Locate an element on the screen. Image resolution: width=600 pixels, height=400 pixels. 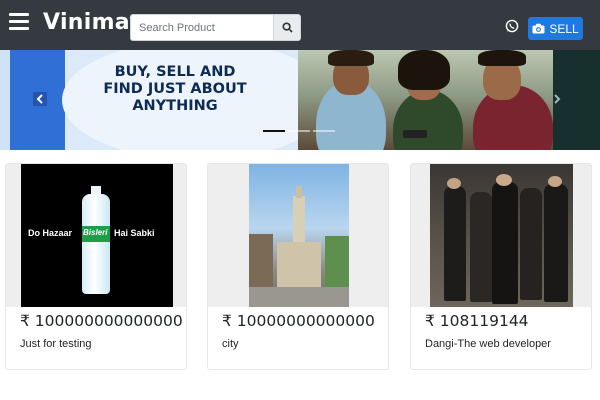
search-input is located at coordinates (201, 27).